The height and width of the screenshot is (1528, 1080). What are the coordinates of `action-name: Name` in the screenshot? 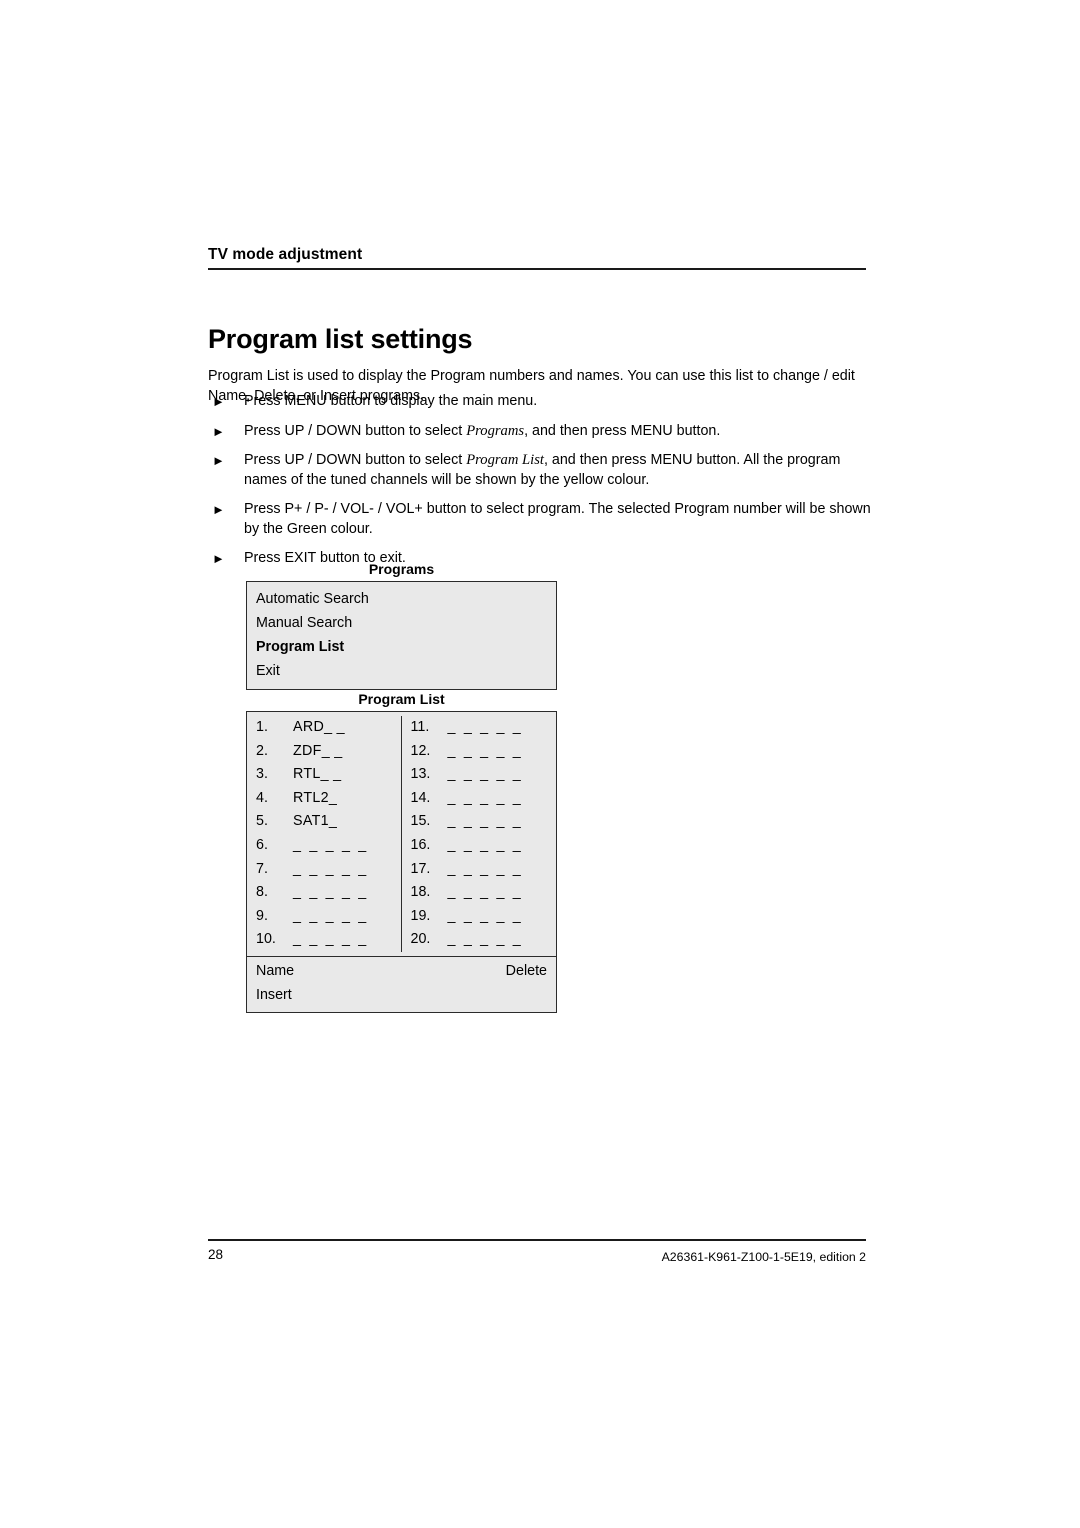 It's located at (275, 972).